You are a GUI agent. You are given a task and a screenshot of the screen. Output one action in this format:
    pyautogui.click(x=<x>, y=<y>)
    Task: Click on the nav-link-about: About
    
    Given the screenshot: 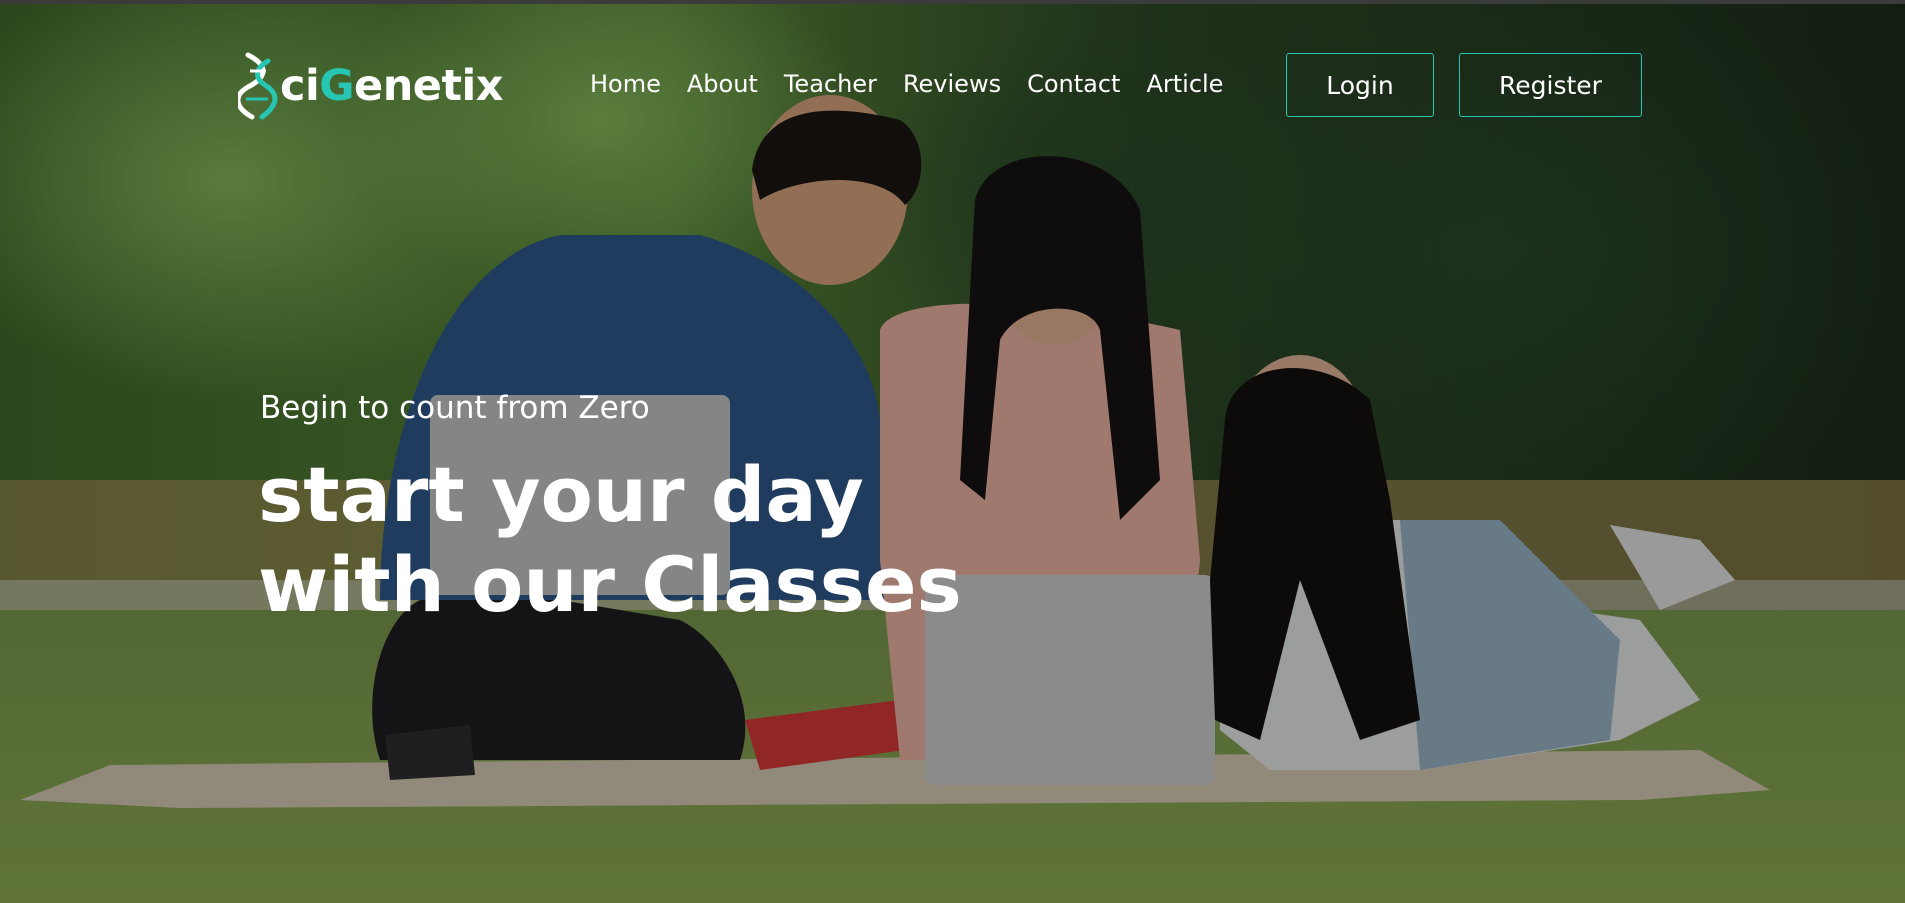 What is the action you would take?
    pyautogui.click(x=722, y=84)
    